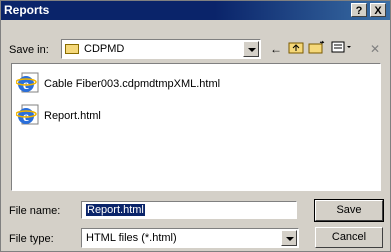 This screenshot has width=391, height=252. I want to click on delete-icon: ✕, so click(375, 49).